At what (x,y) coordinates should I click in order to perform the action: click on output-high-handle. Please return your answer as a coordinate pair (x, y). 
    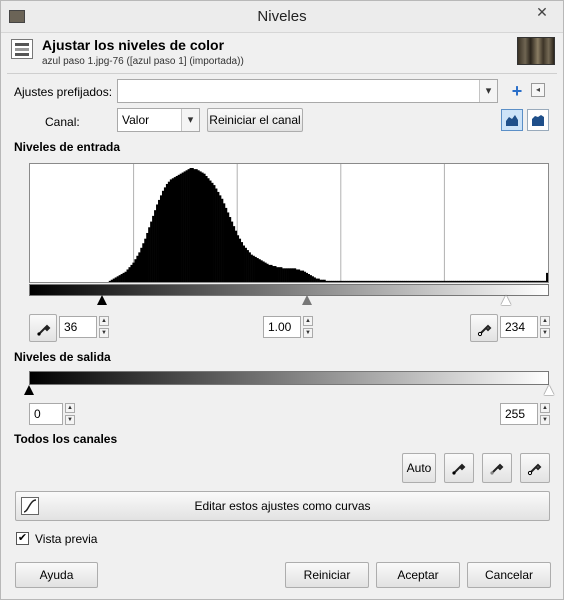
    Looking at the image, I should click on (549, 390).